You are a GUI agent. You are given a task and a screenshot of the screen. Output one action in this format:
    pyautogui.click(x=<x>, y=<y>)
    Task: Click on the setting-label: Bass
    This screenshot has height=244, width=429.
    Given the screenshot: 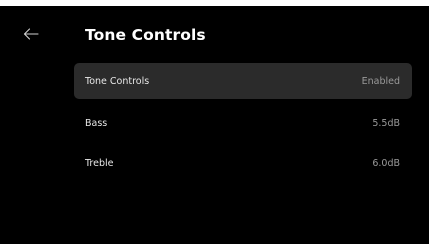 What is the action you would take?
    pyautogui.click(x=96, y=123)
    